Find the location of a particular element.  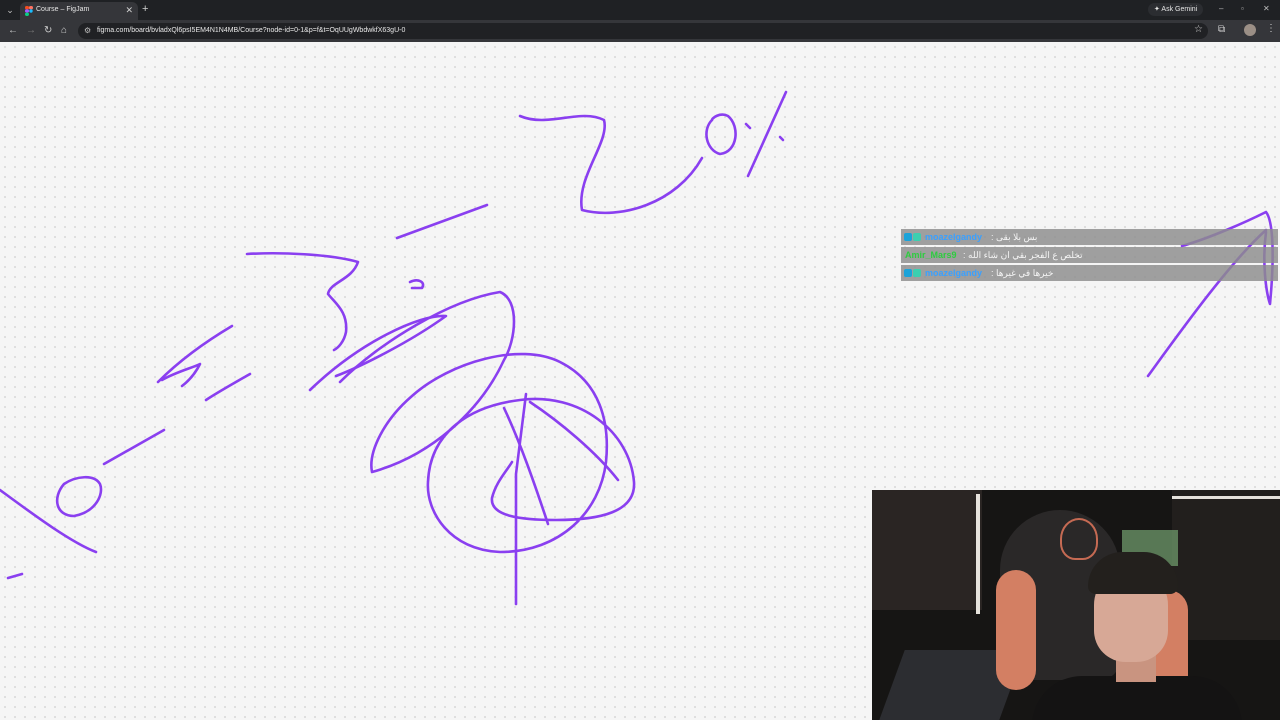

chat-text: : خيرها في غيرها is located at coordinates (1022, 273).